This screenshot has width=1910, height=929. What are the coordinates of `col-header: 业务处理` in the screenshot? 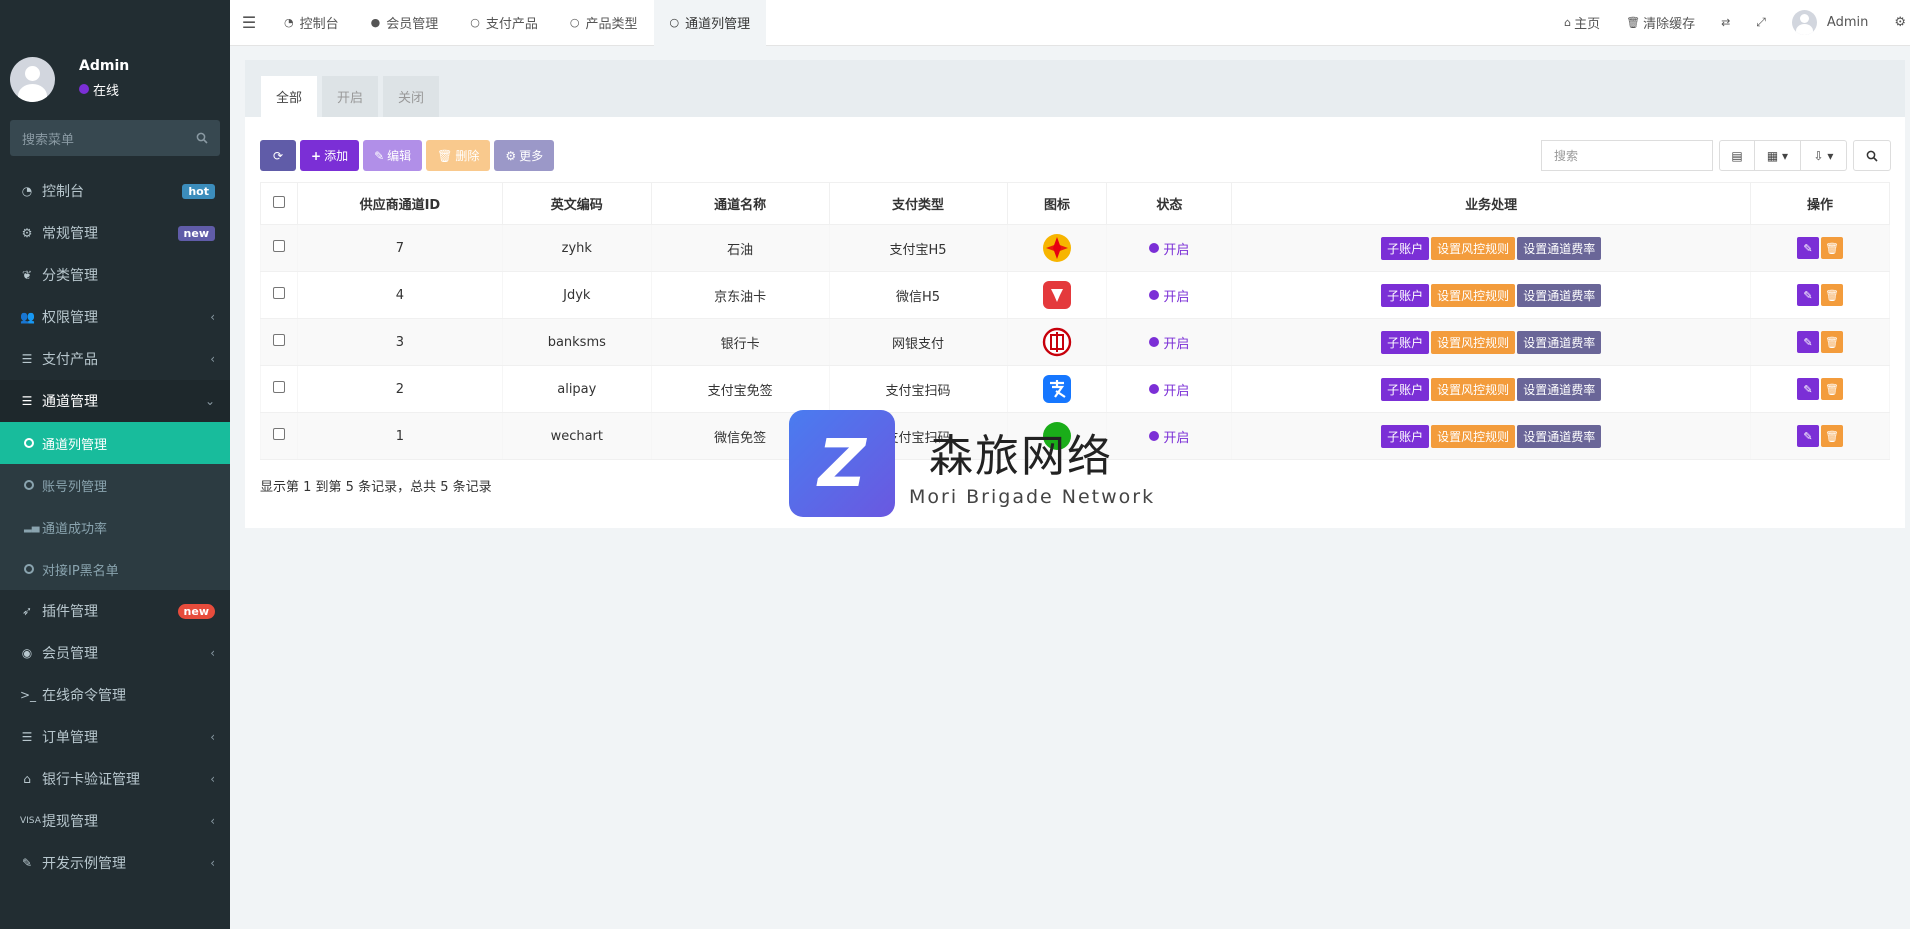 It's located at (1491, 203).